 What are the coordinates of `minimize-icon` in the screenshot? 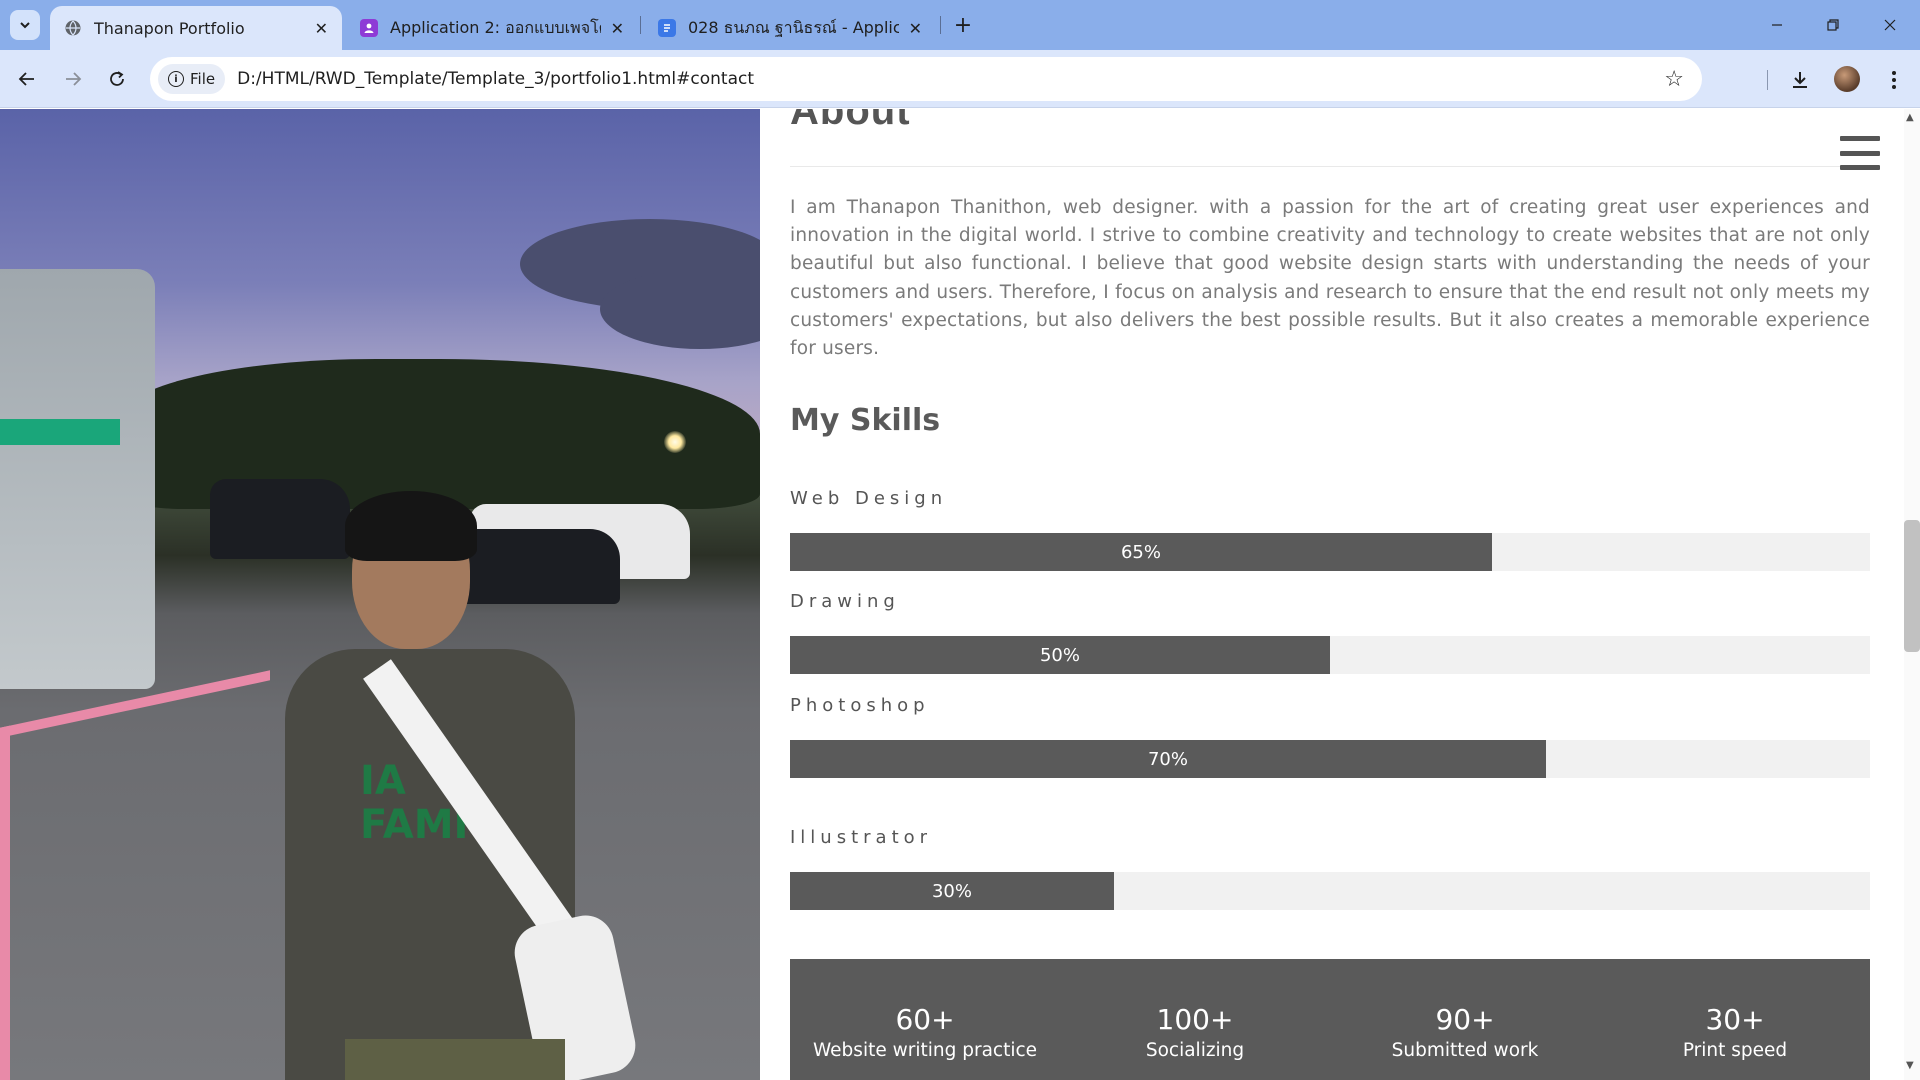 It's located at (1777, 25).